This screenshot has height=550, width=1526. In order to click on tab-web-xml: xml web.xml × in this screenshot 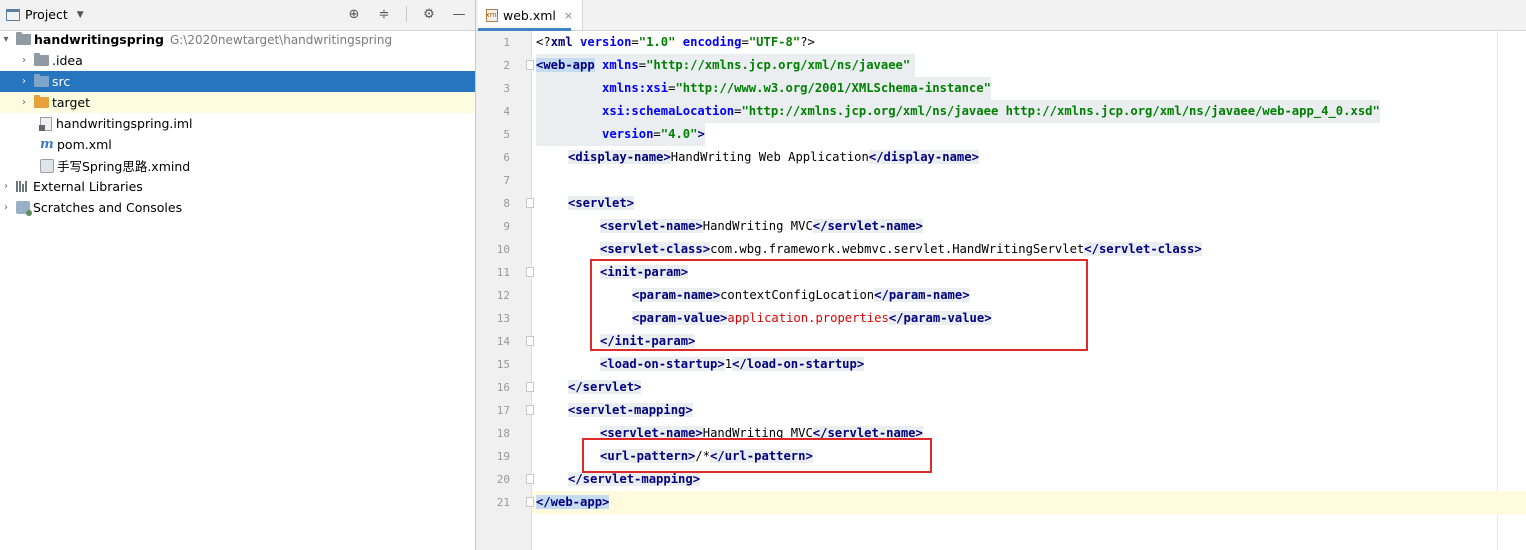, I will do `click(531, 15)`.